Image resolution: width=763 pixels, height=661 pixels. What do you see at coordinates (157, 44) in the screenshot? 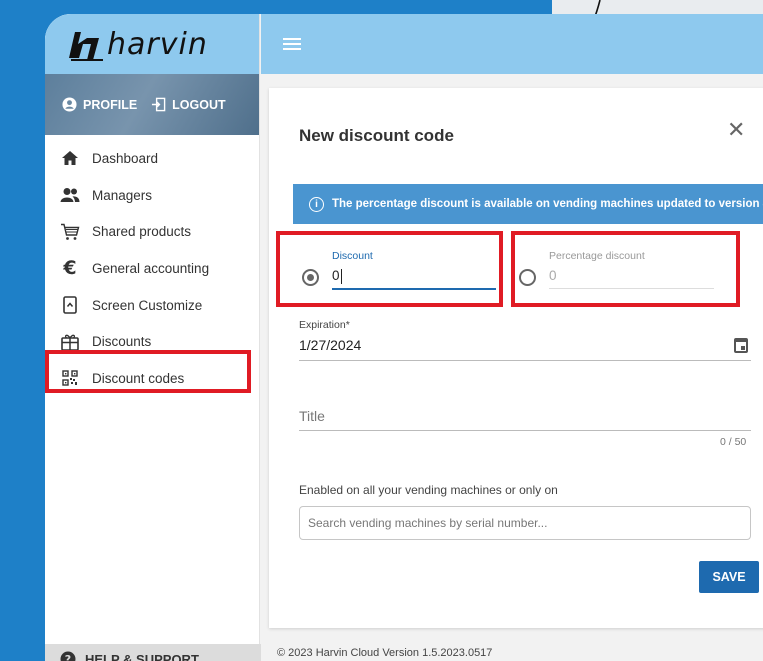
I see `brand-name: harvin` at bounding box center [157, 44].